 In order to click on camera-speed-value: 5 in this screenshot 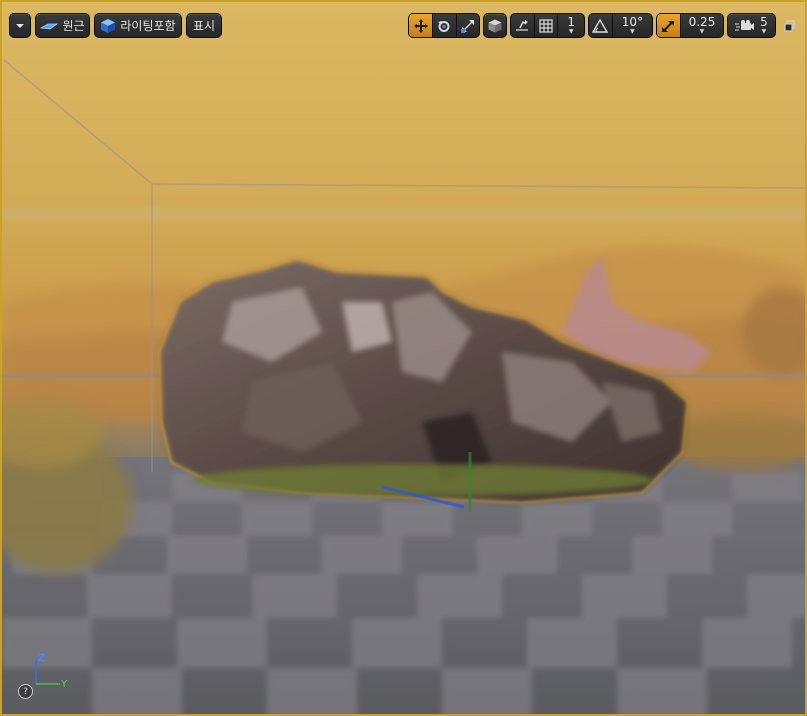, I will do `click(764, 22)`.